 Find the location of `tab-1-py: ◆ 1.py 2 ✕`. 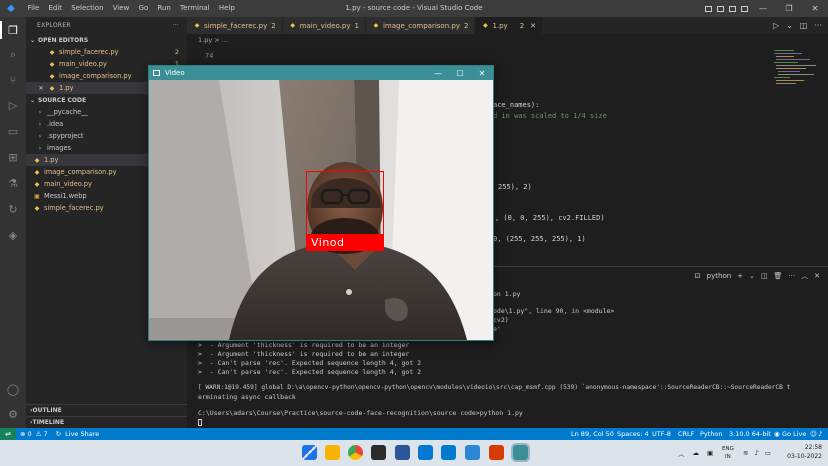

tab-1-py: ◆ 1.py 2 ✕ is located at coordinates (509, 25).